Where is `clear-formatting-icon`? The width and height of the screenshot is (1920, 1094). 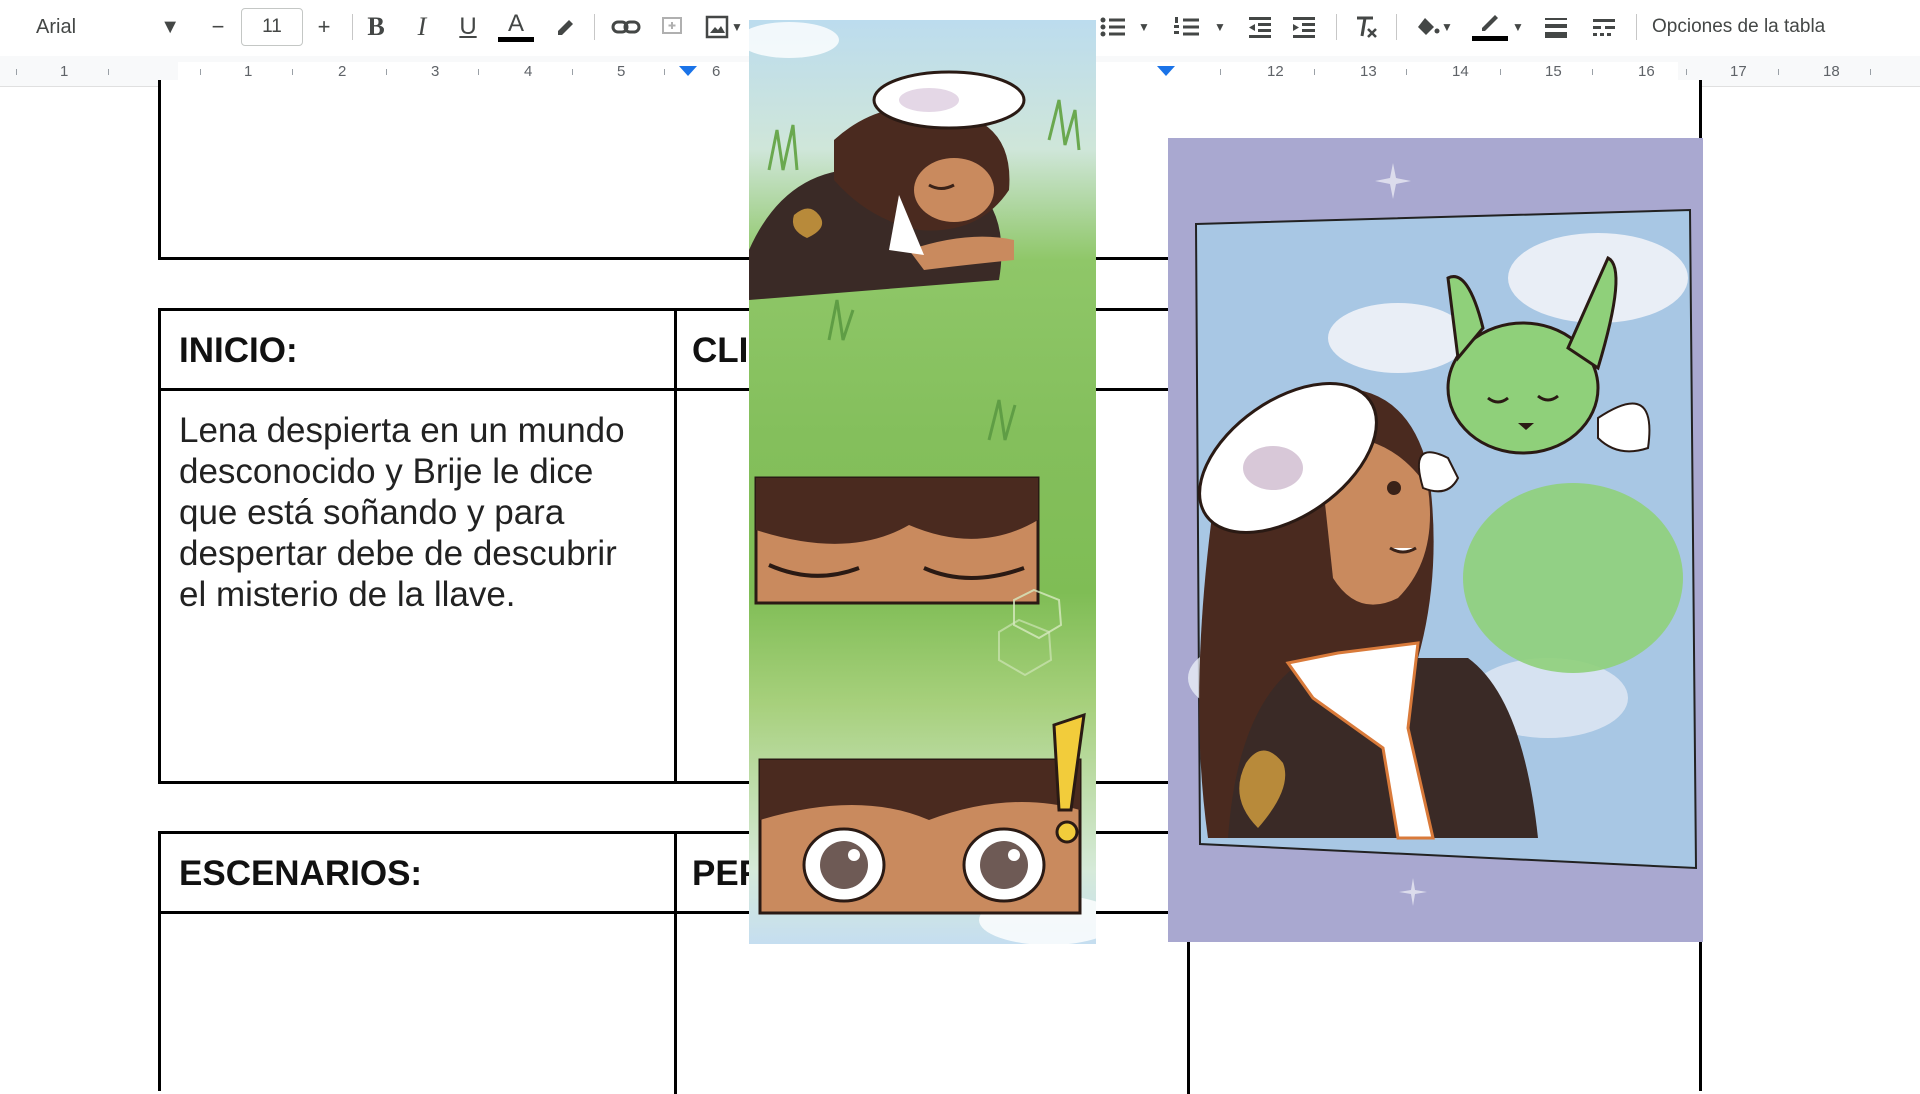
clear-formatting-icon is located at coordinates (1367, 27).